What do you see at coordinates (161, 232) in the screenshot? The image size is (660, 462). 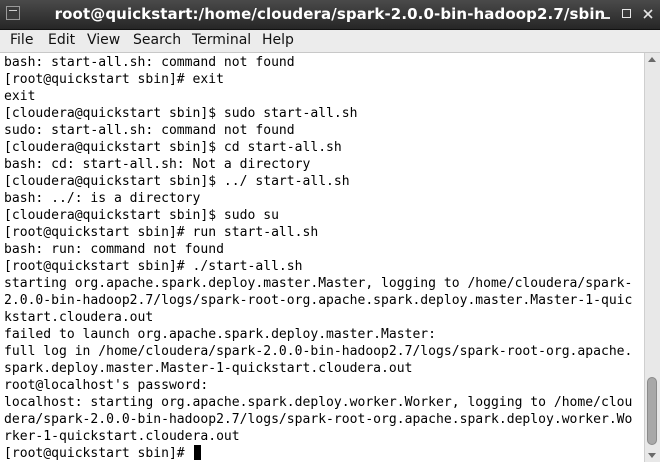 I see `terminal-line: [root@quickstart sbin]# run start-all.sh` at bounding box center [161, 232].